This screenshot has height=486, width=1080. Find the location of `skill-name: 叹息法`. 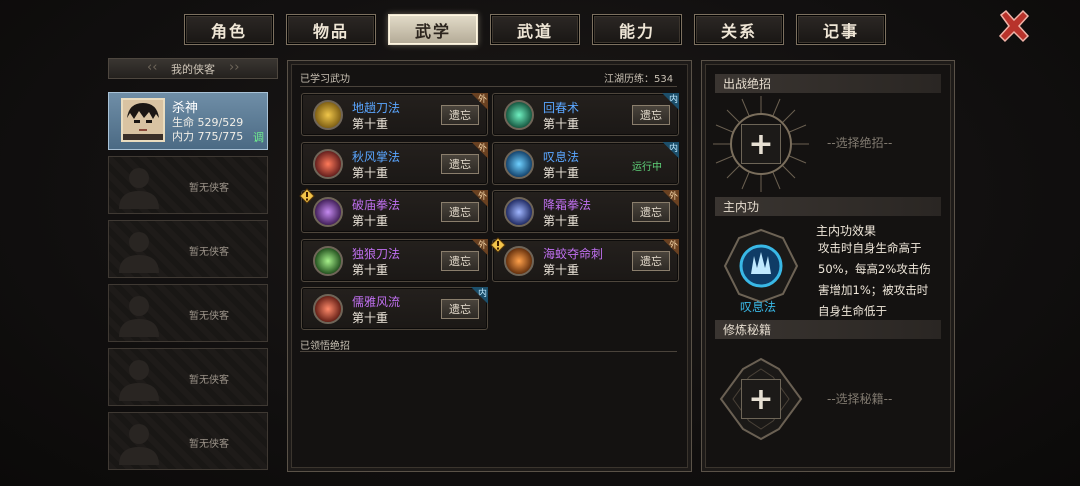

skill-name: 叹息法 is located at coordinates (561, 156).